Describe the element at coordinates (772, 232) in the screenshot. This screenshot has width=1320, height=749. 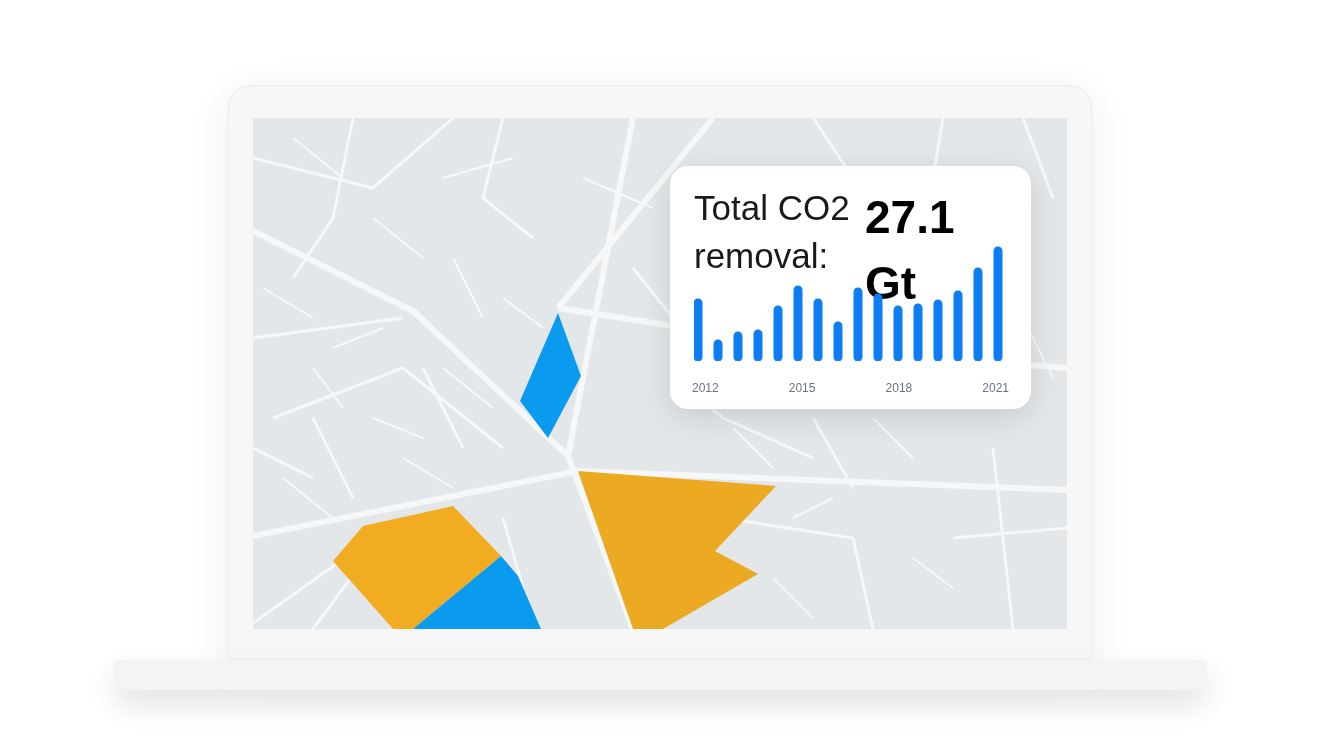
I see `card-title: Total CO2 removal:` at that location.